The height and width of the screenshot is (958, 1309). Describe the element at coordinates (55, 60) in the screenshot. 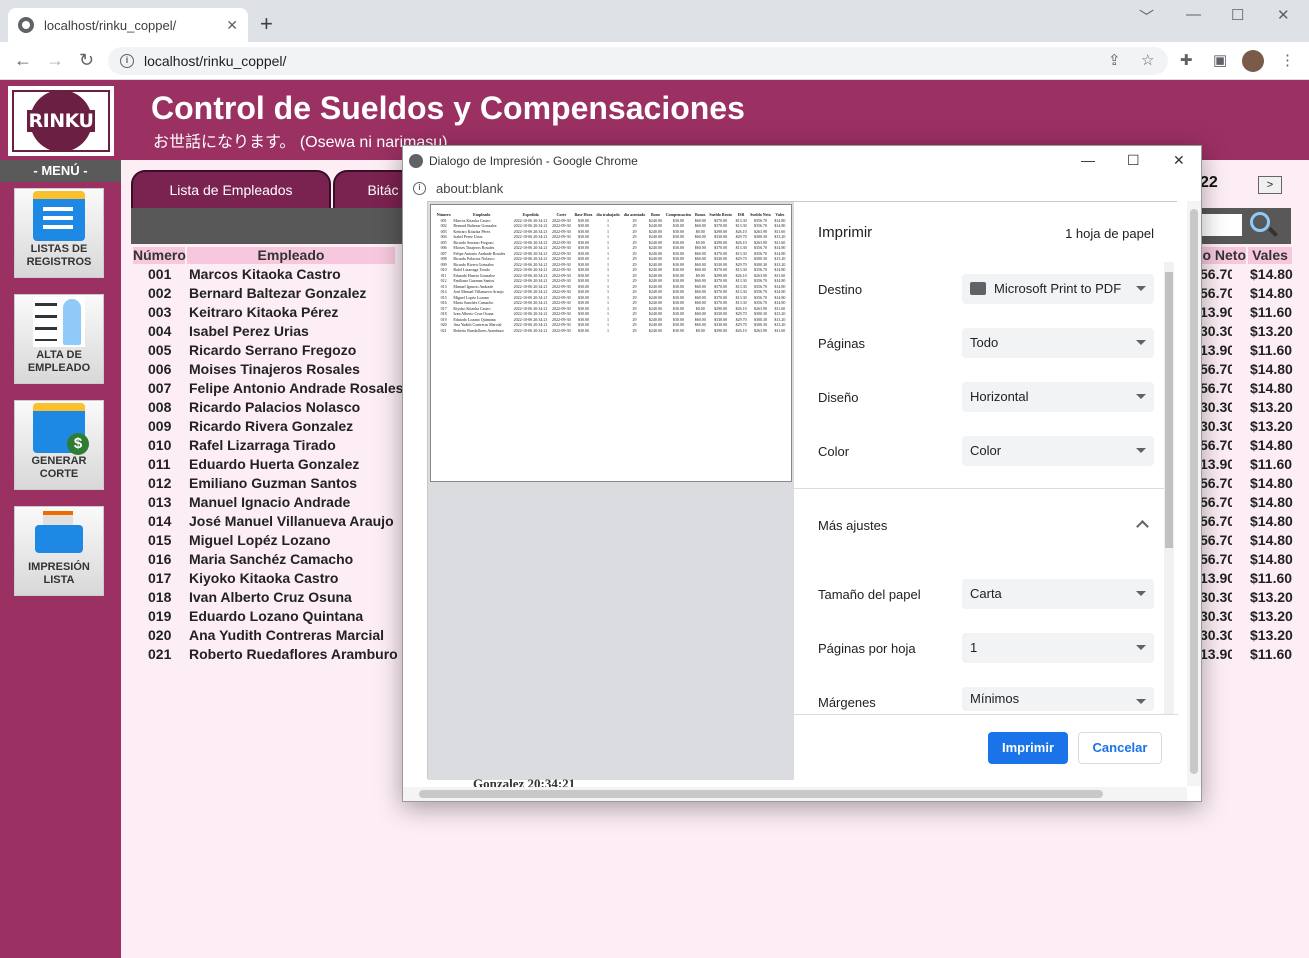

I see `forward-button: →` at that location.